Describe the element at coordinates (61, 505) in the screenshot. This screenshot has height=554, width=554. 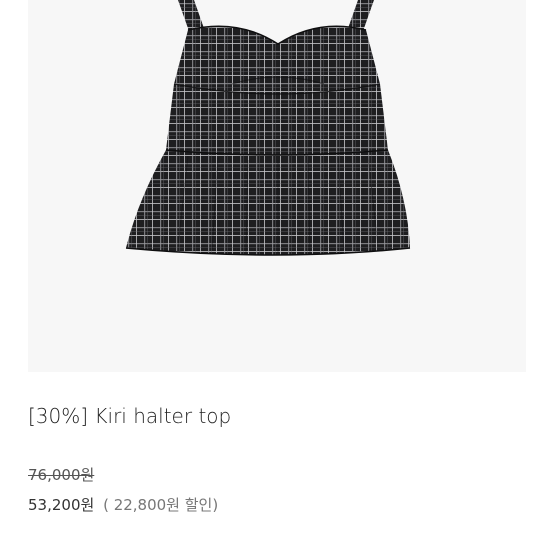
I see `sale-price: 53,200원` at that location.